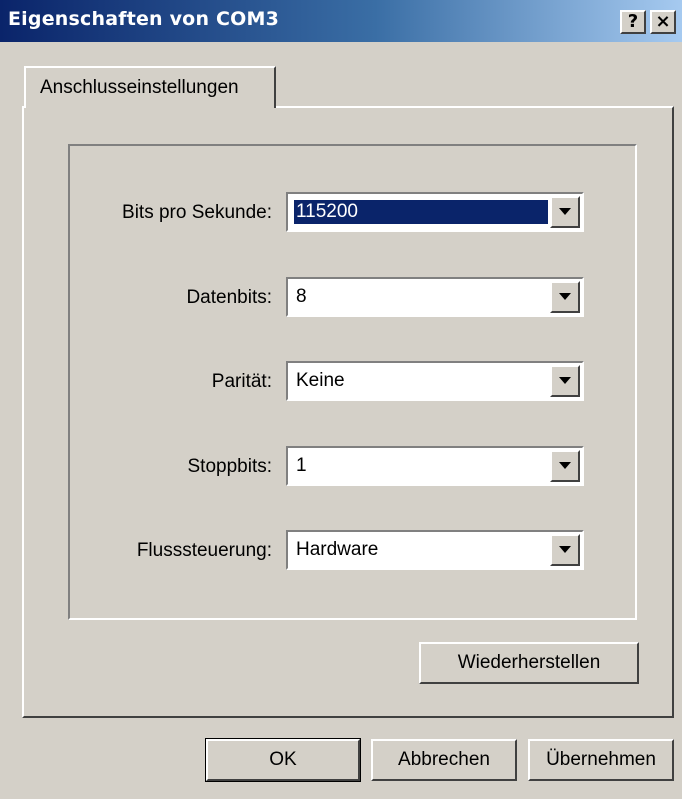 The height and width of the screenshot is (799, 682). What do you see at coordinates (444, 760) in the screenshot?
I see `cancel-button: Abbrechen` at bounding box center [444, 760].